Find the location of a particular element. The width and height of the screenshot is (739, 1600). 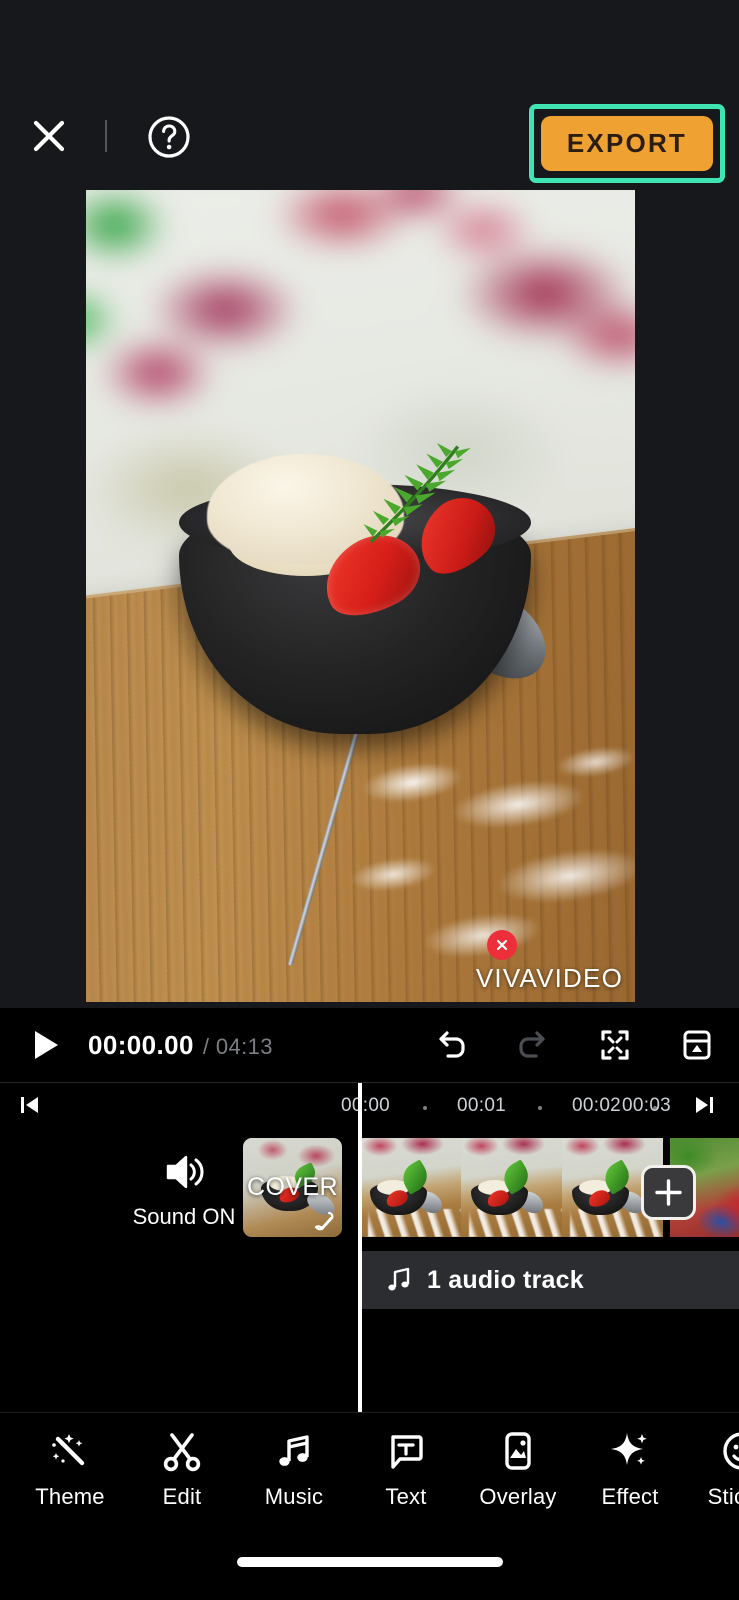

tool-label: Music is located at coordinates (294, 1496).